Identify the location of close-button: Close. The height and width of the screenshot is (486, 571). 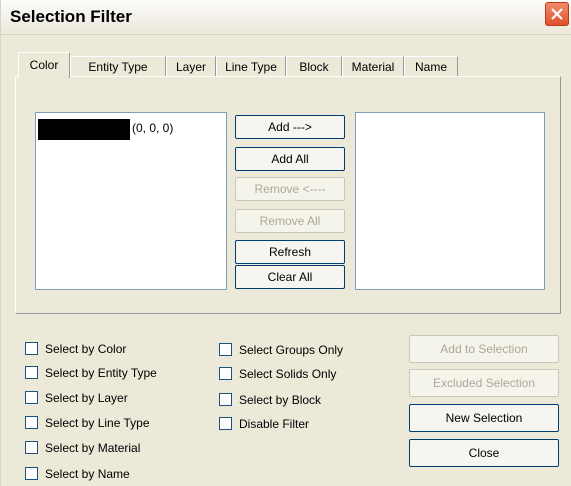
(484, 453).